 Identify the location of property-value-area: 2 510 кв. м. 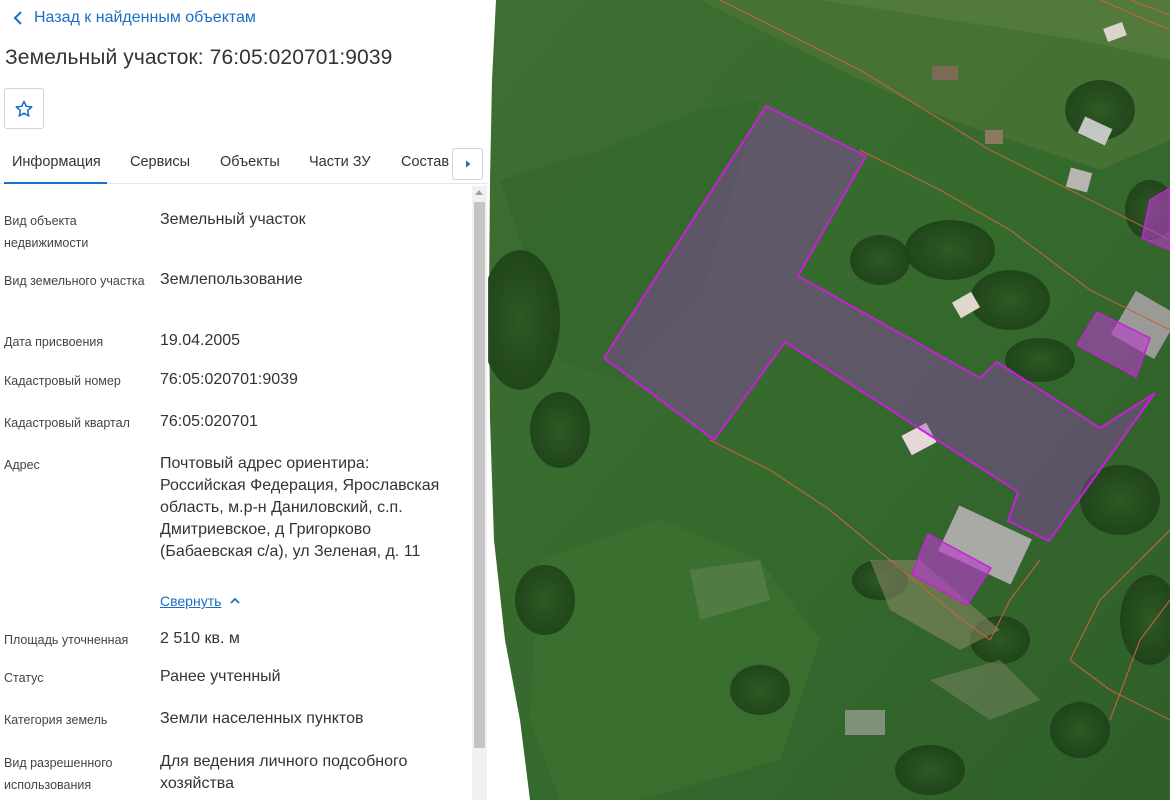
(200, 638).